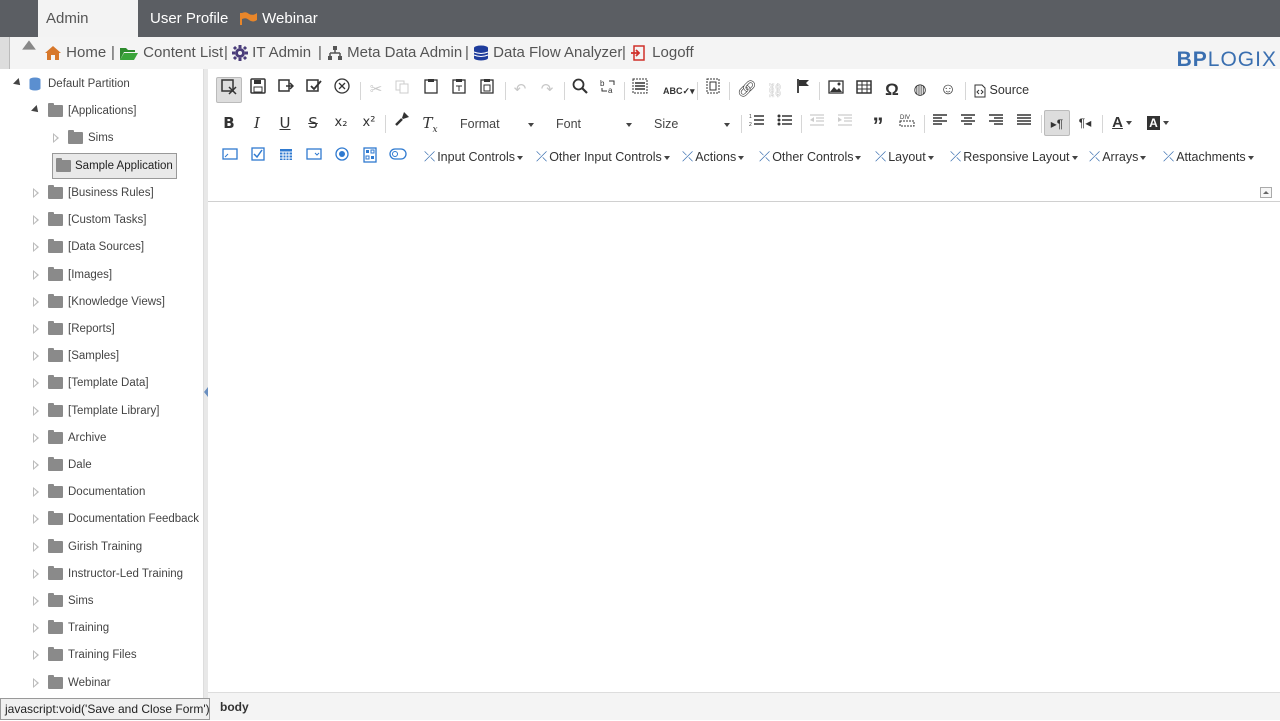  What do you see at coordinates (1118, 156) in the screenshot?
I see `menu-arrays: ⤫ Arrays` at bounding box center [1118, 156].